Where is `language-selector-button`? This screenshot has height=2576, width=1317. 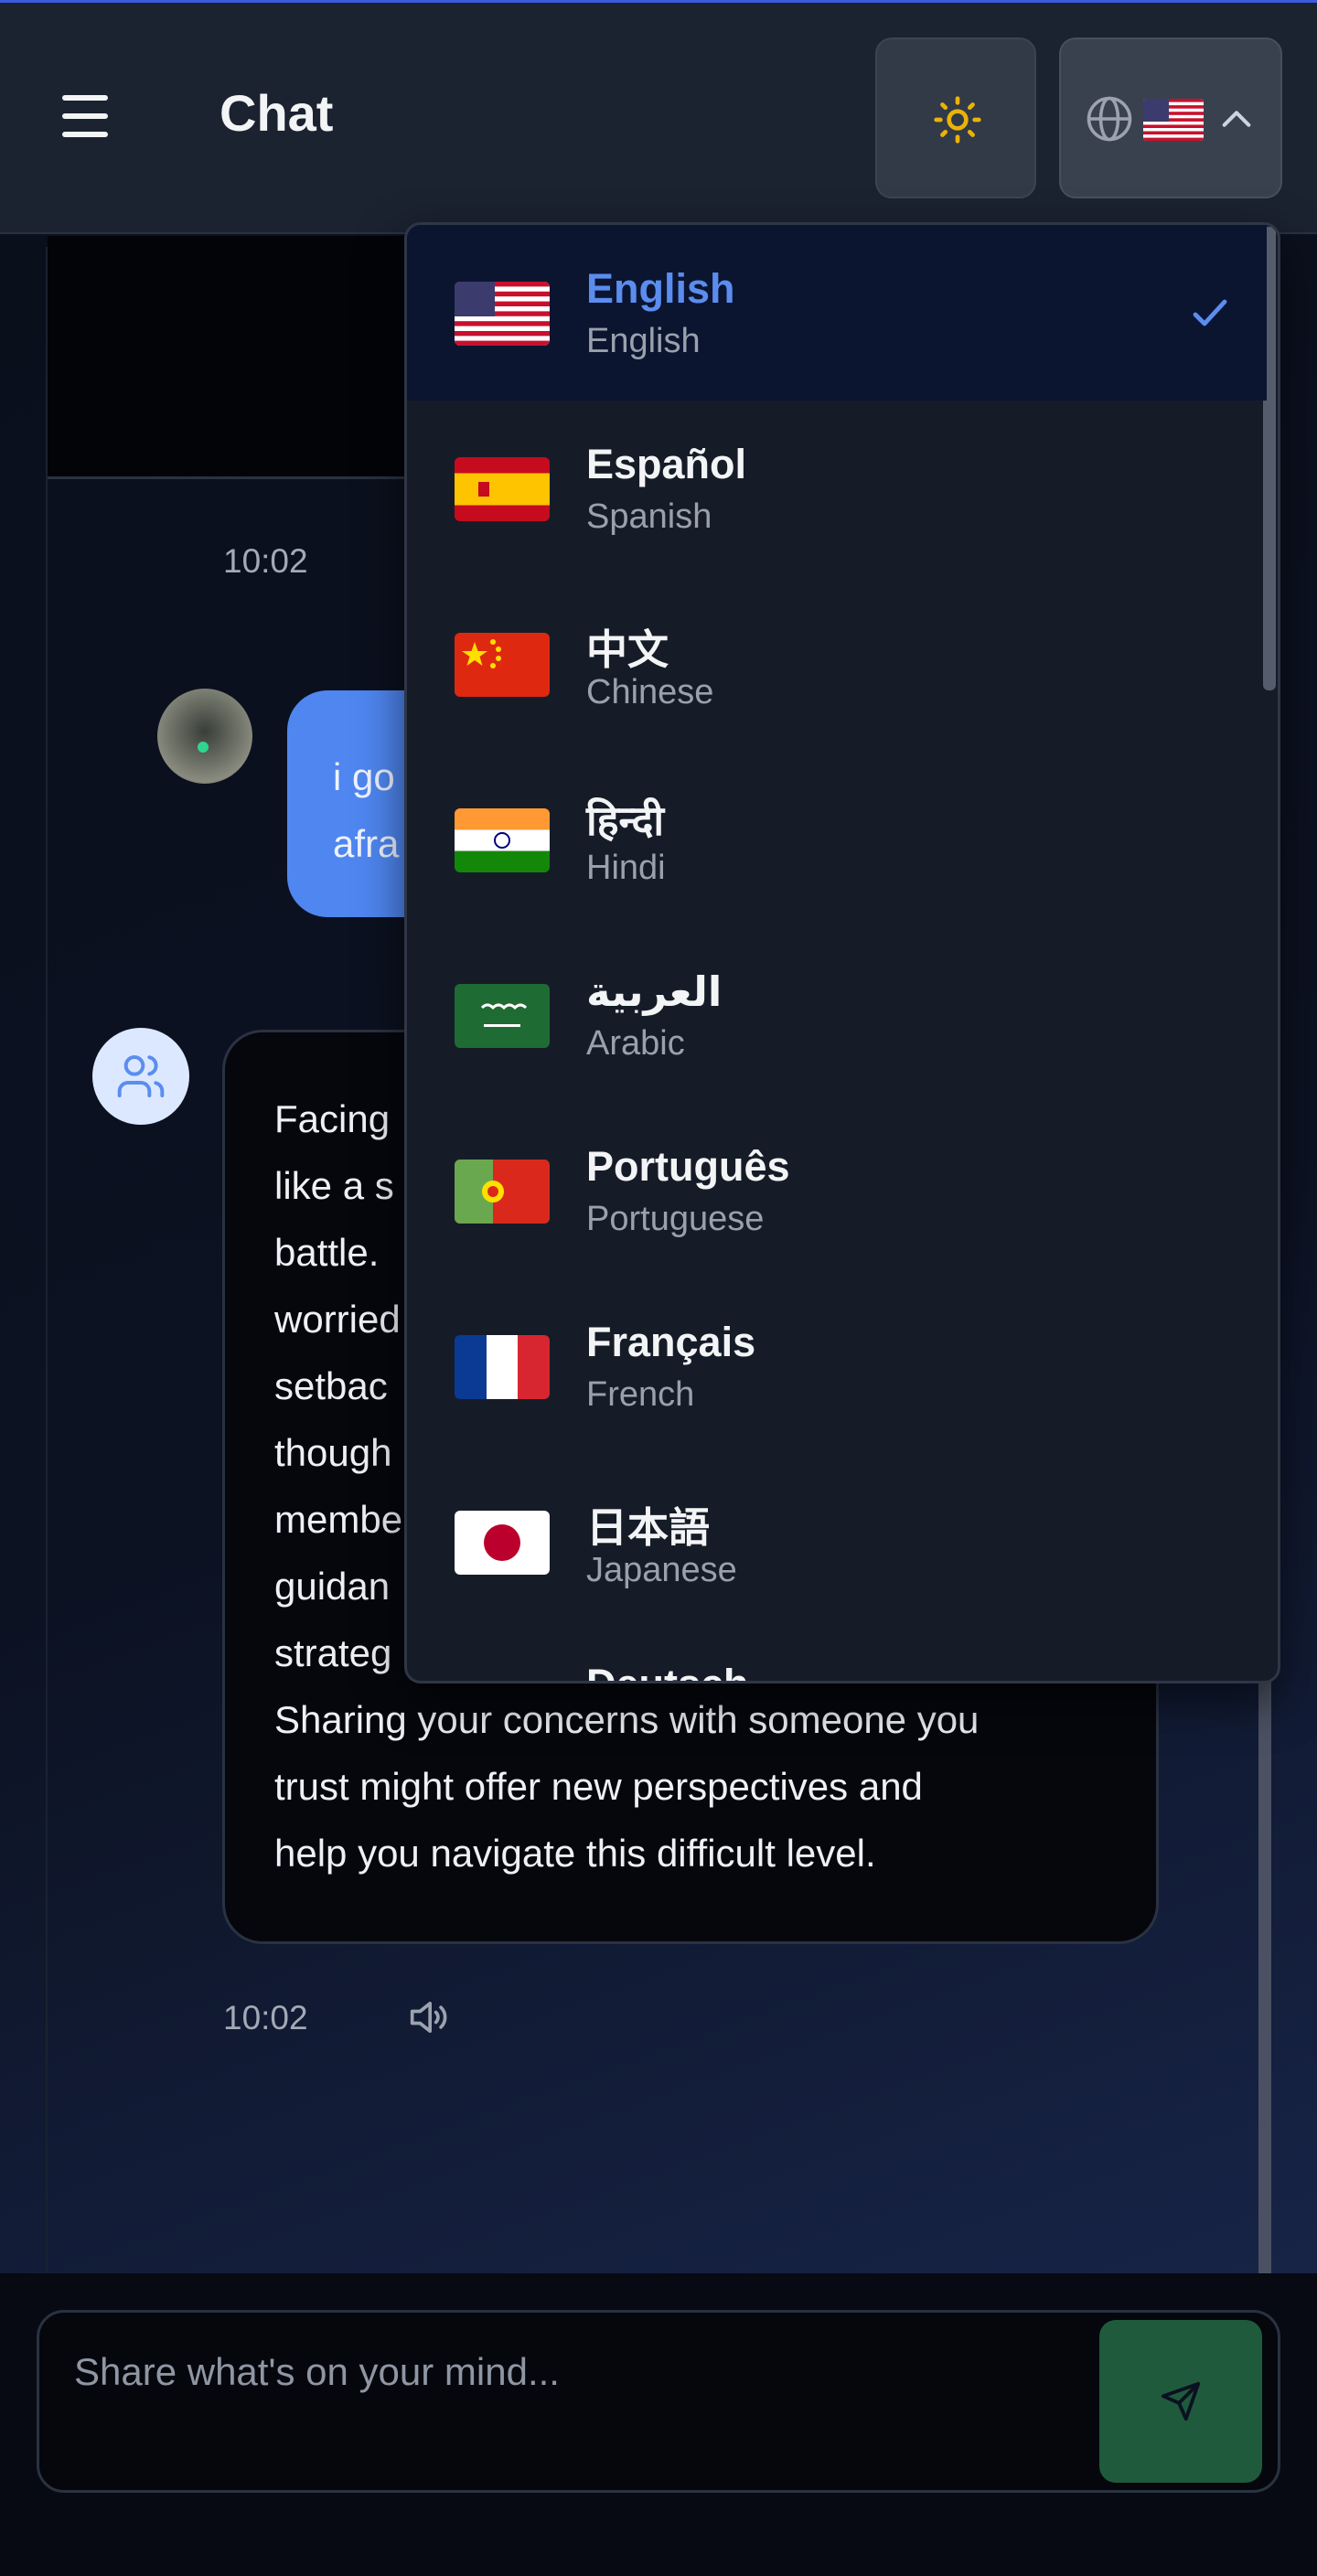
language-selector-button is located at coordinates (1170, 117).